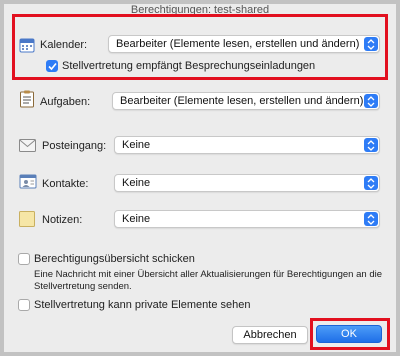 The height and width of the screenshot is (356, 400). I want to click on tasks-label: Aufgaben:, so click(65, 102).